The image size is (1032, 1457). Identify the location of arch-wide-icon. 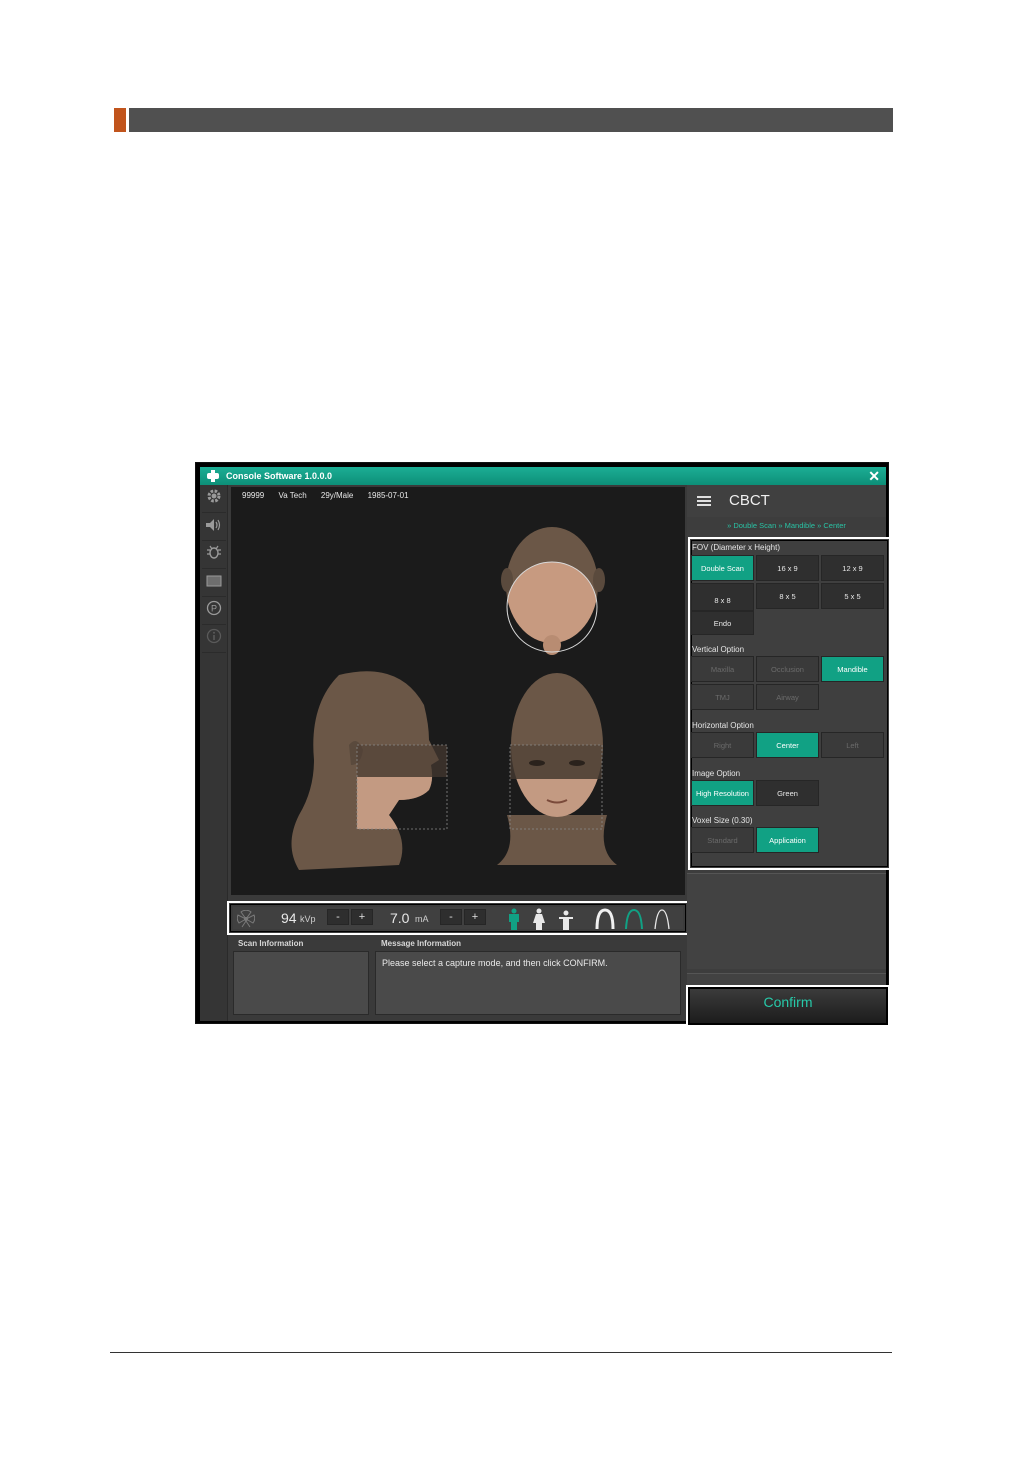
(605, 921).